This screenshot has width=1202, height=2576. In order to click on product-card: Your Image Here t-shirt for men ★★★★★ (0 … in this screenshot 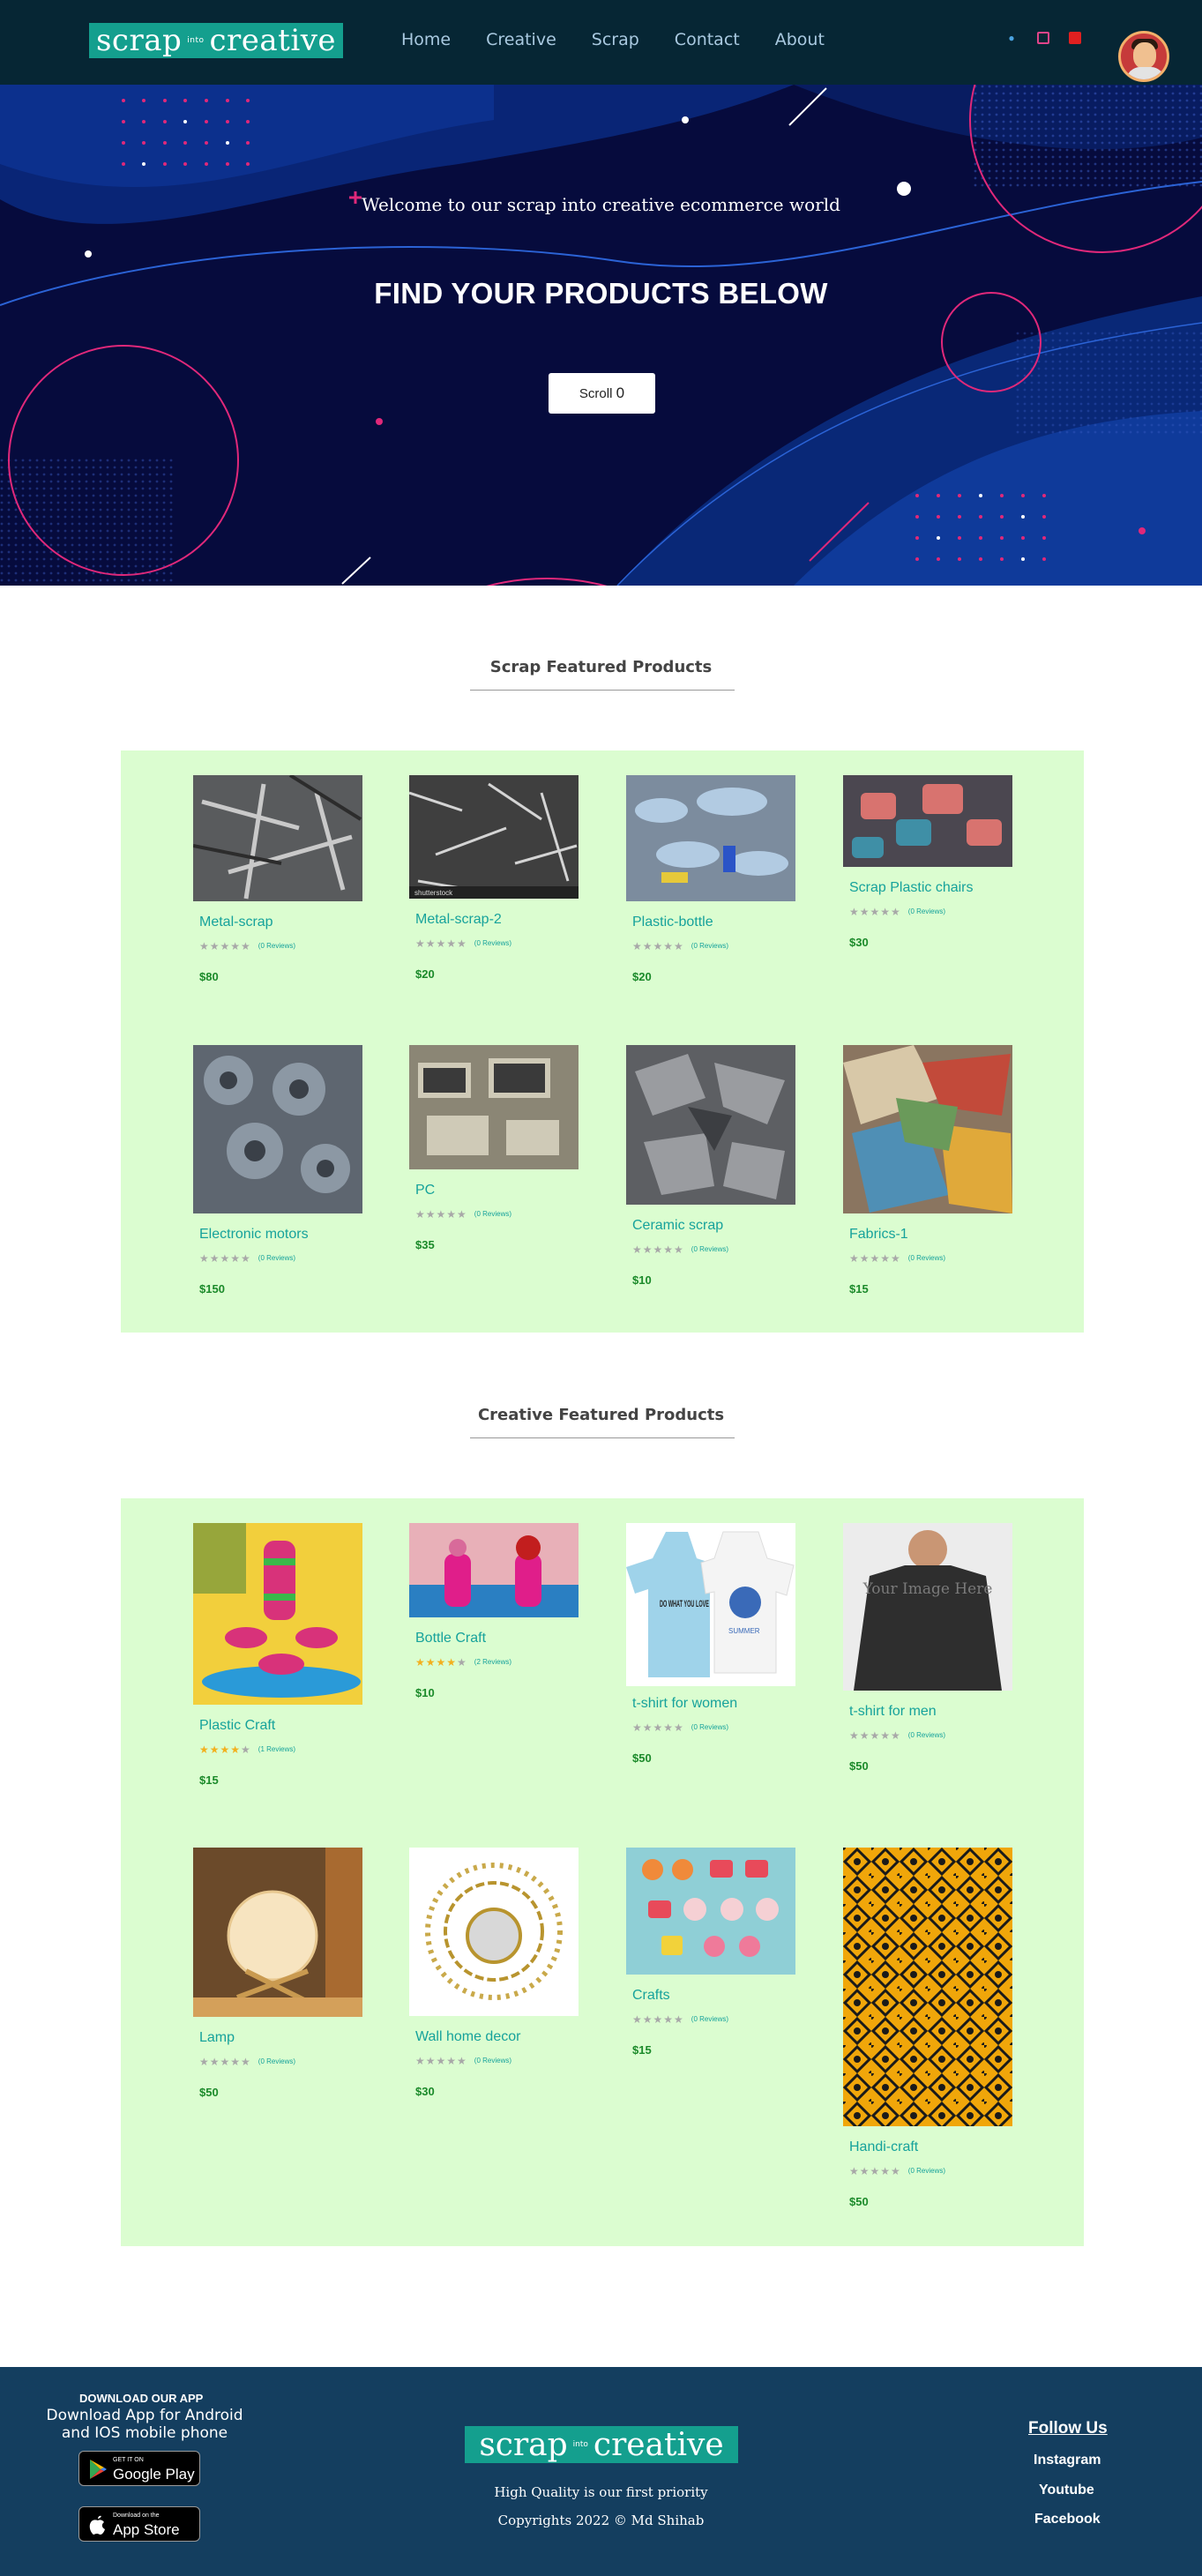, I will do `click(927, 1655)`.